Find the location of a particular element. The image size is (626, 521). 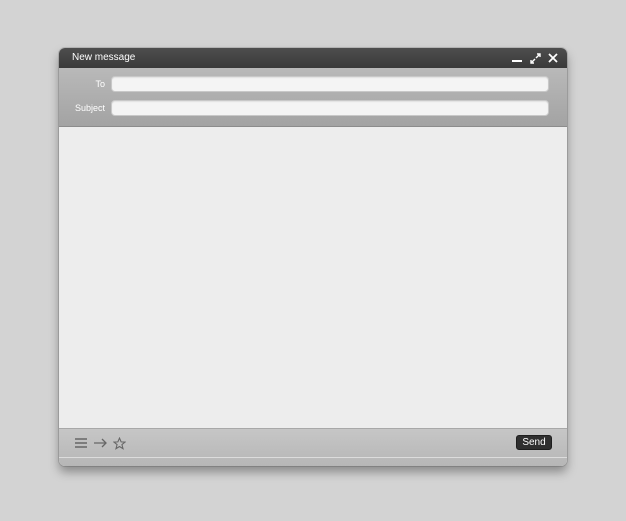

footer-toolbar: Send is located at coordinates (313, 447).